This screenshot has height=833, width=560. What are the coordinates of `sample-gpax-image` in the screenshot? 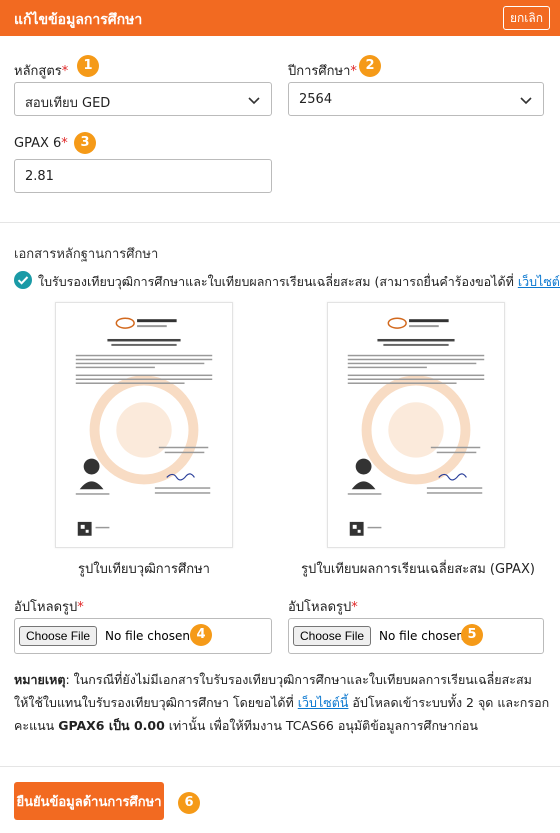 It's located at (416, 425).